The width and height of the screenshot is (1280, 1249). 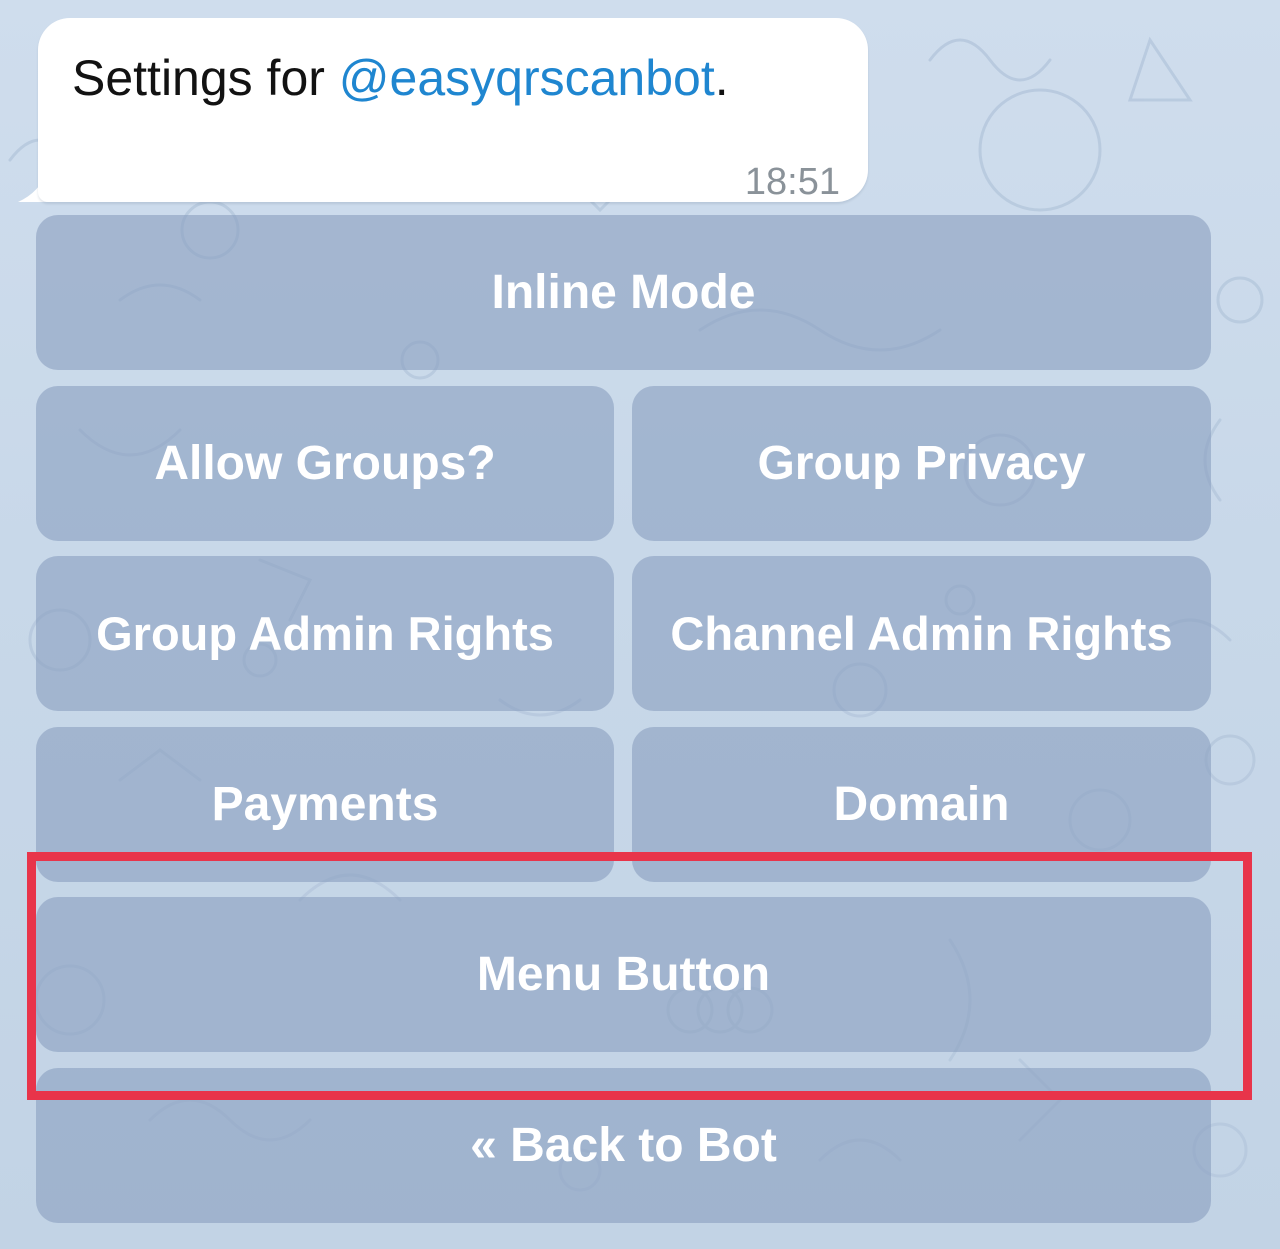 I want to click on menu-button-label: Menu Button, so click(x=623, y=974).